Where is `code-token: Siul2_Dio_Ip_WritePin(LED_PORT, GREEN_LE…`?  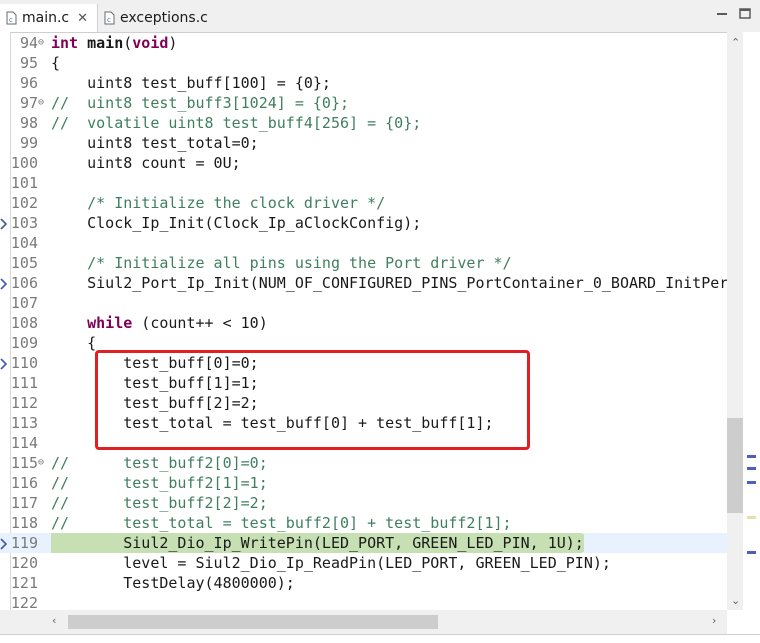
code-token: Siul2_Dio_Ip_WritePin(LED_PORT, GREEN_LE… is located at coordinates (353, 543).